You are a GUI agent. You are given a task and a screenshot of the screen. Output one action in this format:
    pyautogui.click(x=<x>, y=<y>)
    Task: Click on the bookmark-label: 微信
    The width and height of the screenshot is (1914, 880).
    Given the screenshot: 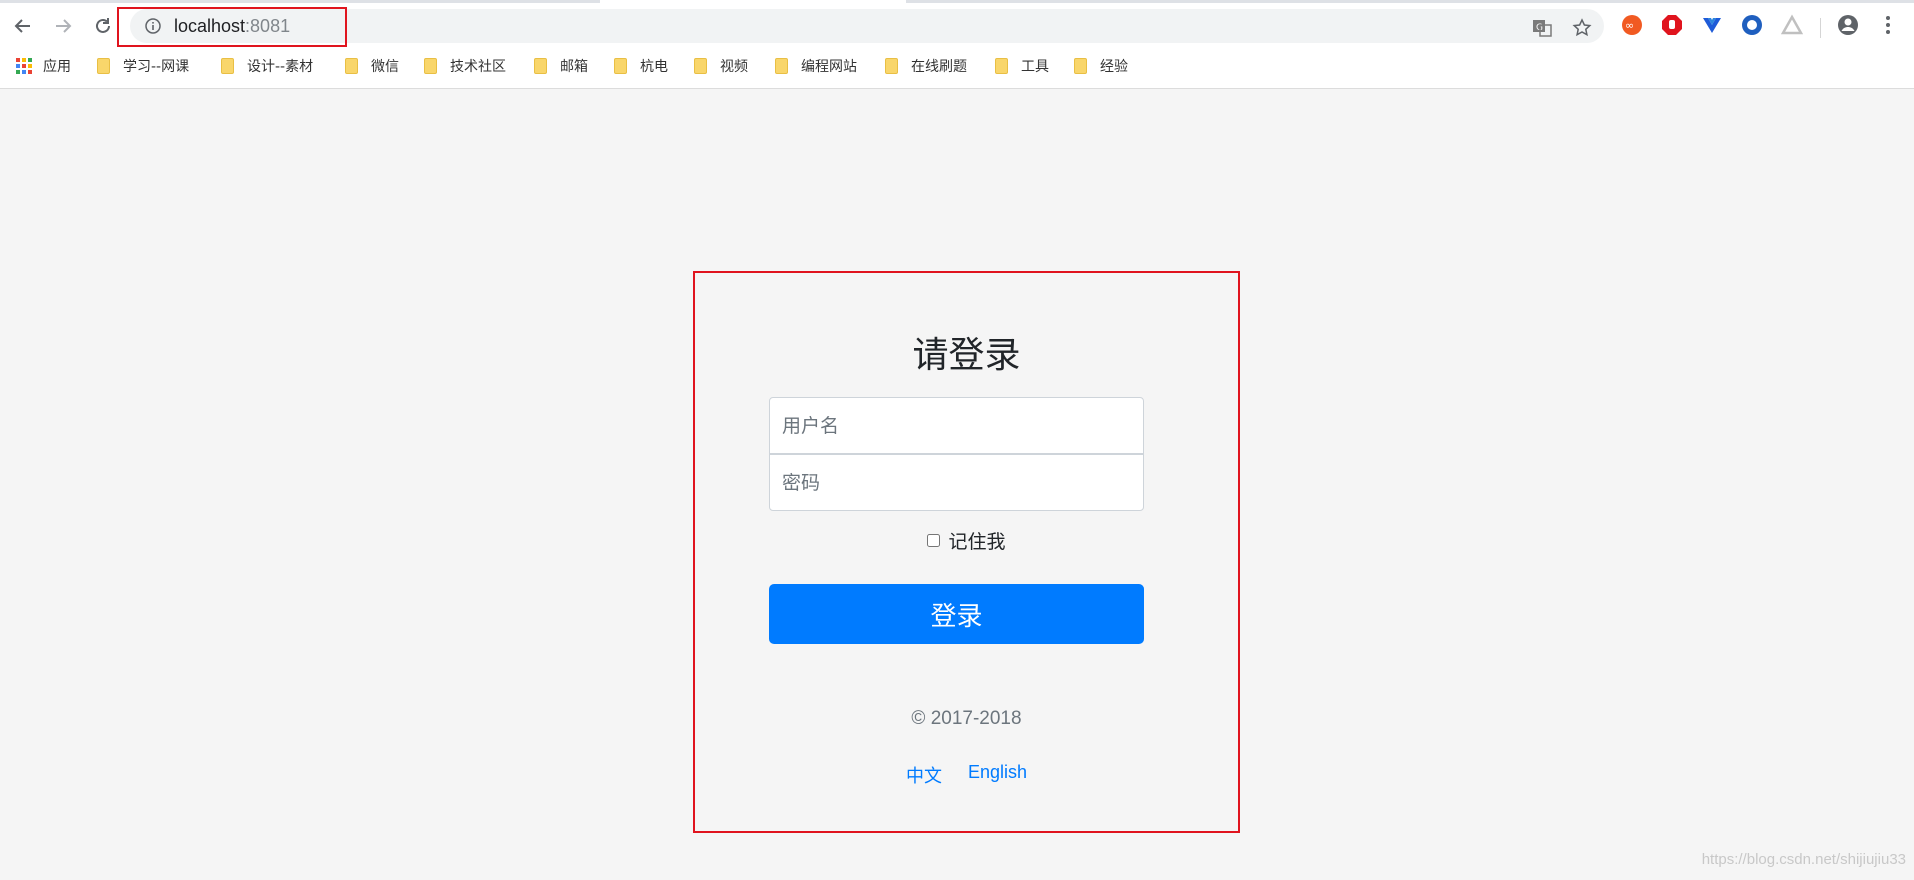 What is the action you would take?
    pyautogui.click(x=385, y=67)
    